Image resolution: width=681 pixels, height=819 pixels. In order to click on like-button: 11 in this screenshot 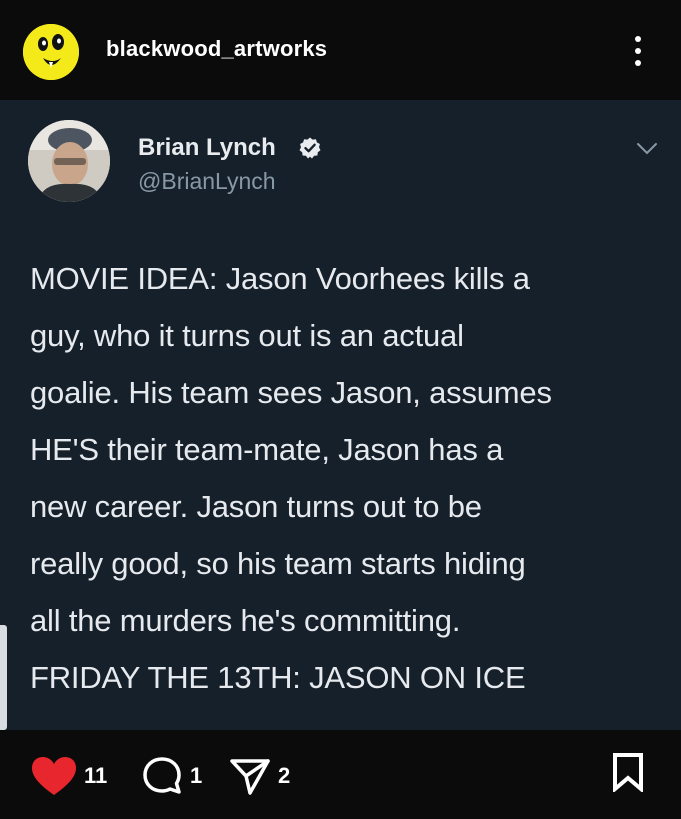, I will do `click(68, 776)`.